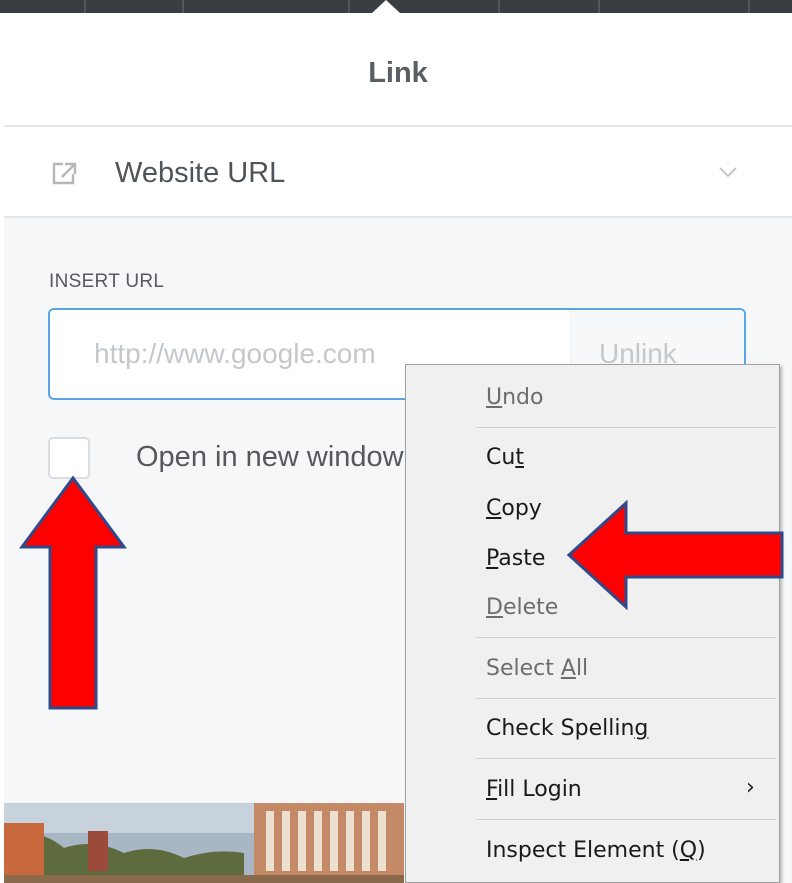  Describe the element at coordinates (514, 508) in the screenshot. I see `menu-item-copy: Copy` at that location.